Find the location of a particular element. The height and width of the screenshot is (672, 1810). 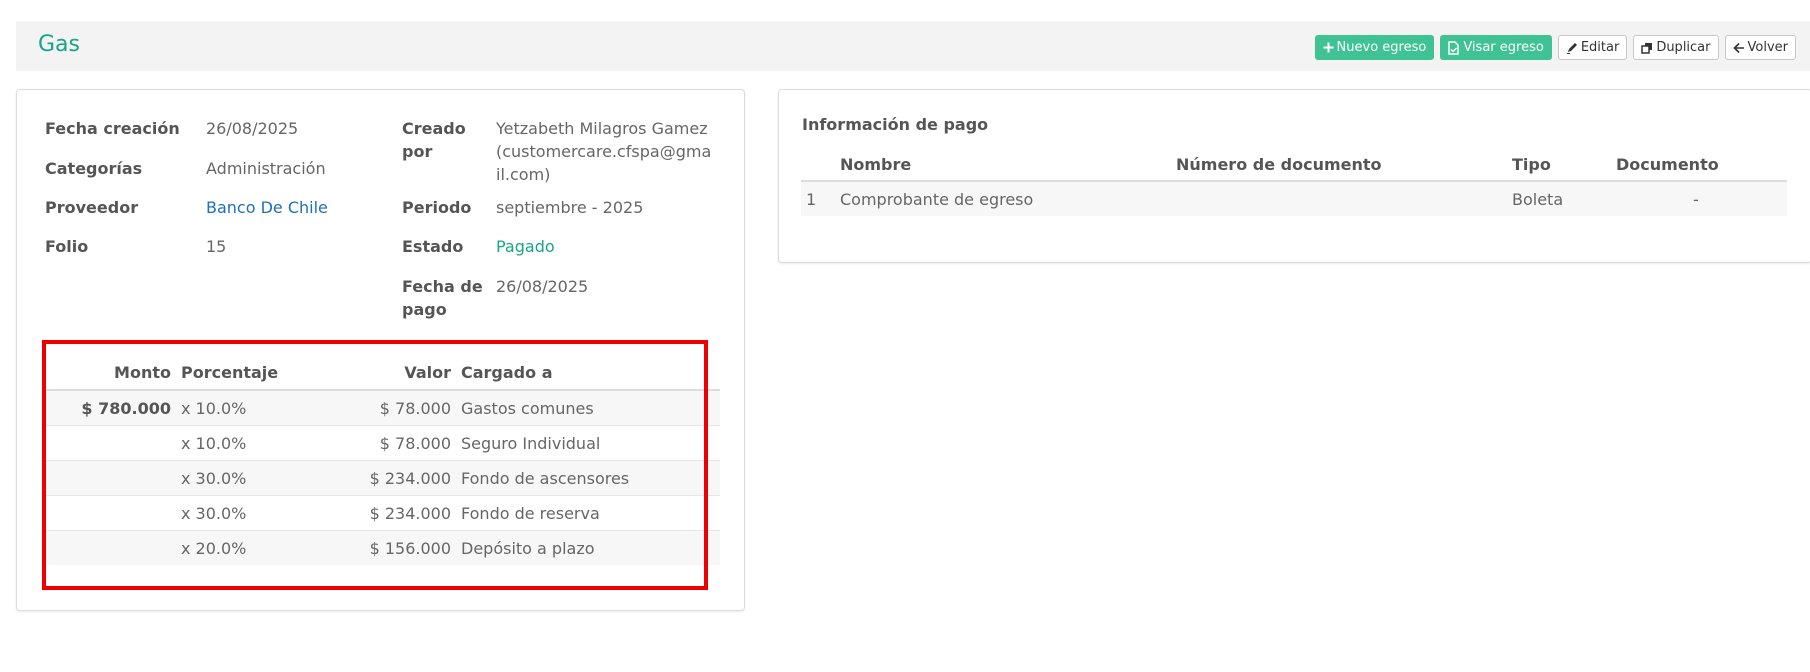

created-by-value-line3: il.com) is located at coordinates (523, 174).